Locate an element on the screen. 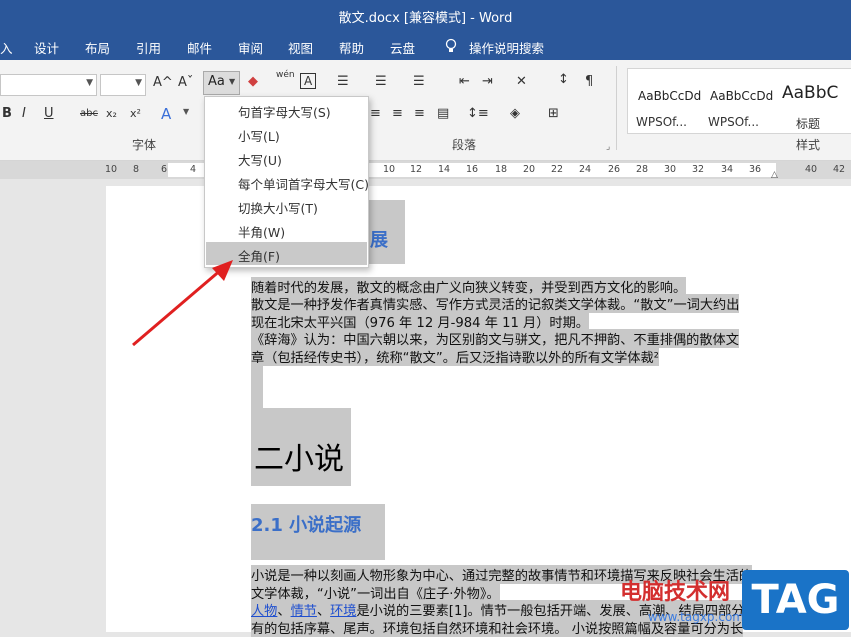 This screenshot has height=637, width=851. menu-item-sentence-case: 句首字母大写(S) is located at coordinates (286, 109).